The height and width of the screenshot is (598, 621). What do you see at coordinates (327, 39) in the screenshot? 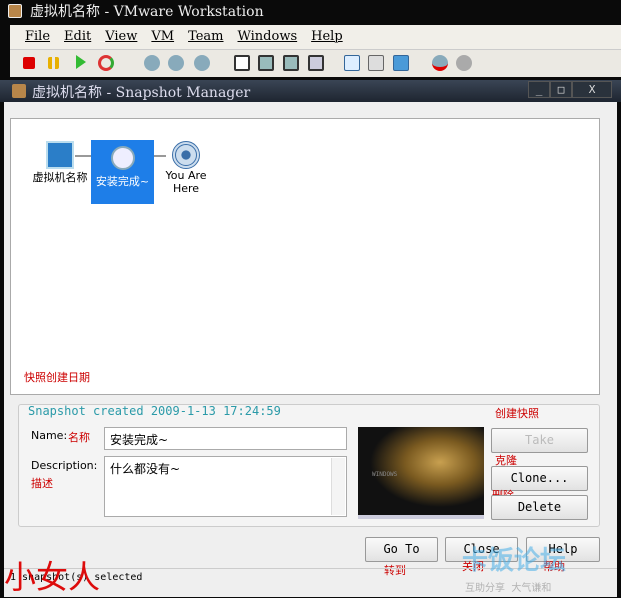
I see `menu-help: Help` at bounding box center [327, 39].